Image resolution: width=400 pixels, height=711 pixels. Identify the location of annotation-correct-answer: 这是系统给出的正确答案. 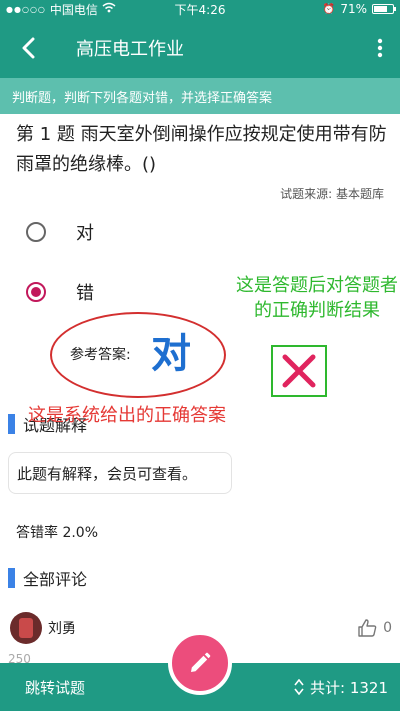
(127, 415).